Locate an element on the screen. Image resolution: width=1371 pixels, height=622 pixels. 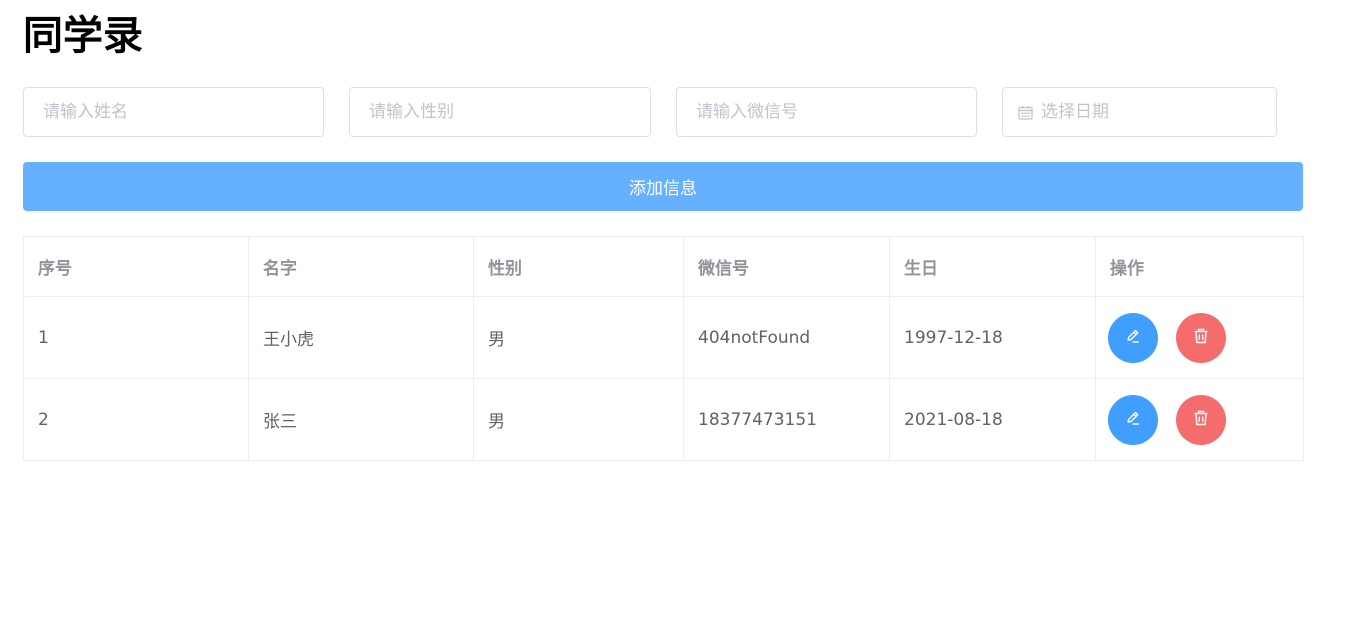
cell-birthday: 1997-12-18 is located at coordinates (992, 337).